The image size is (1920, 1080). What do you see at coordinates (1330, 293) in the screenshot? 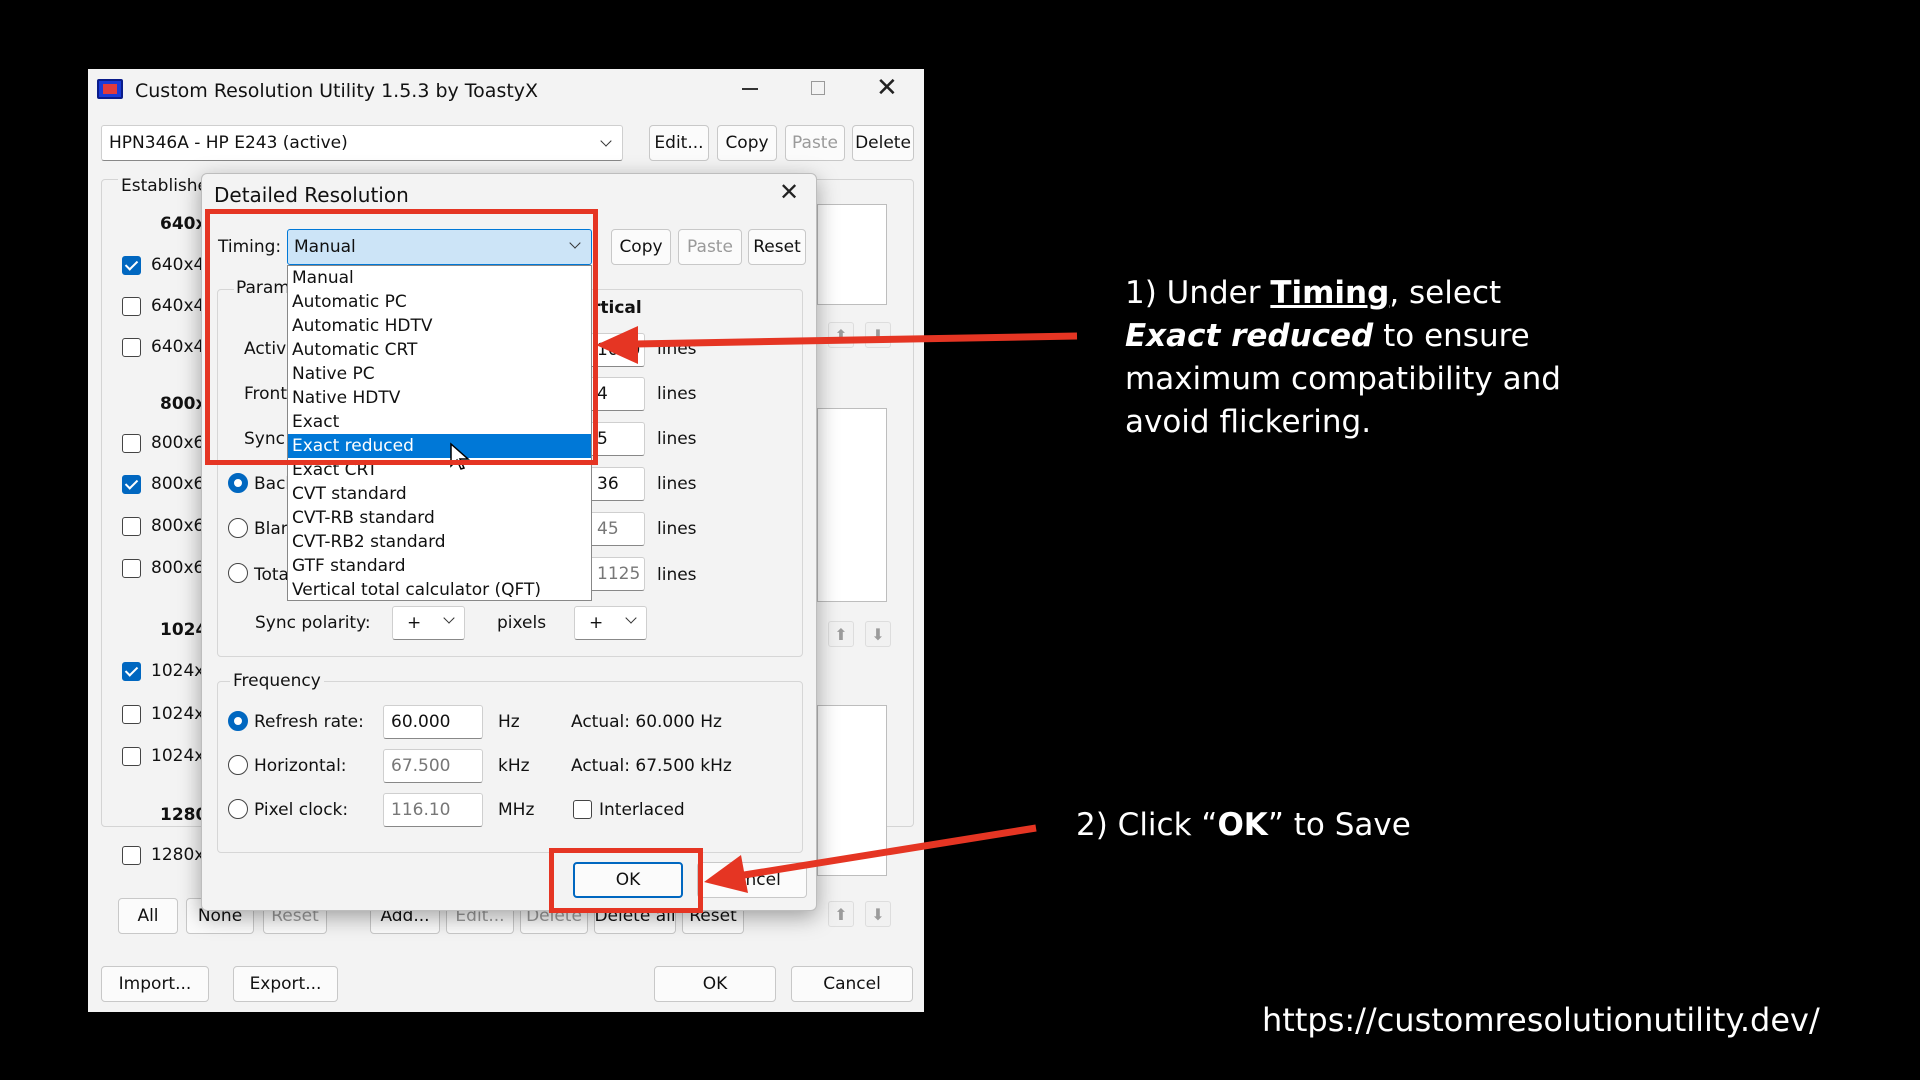
I see `timing-emphasis: Timing` at bounding box center [1330, 293].